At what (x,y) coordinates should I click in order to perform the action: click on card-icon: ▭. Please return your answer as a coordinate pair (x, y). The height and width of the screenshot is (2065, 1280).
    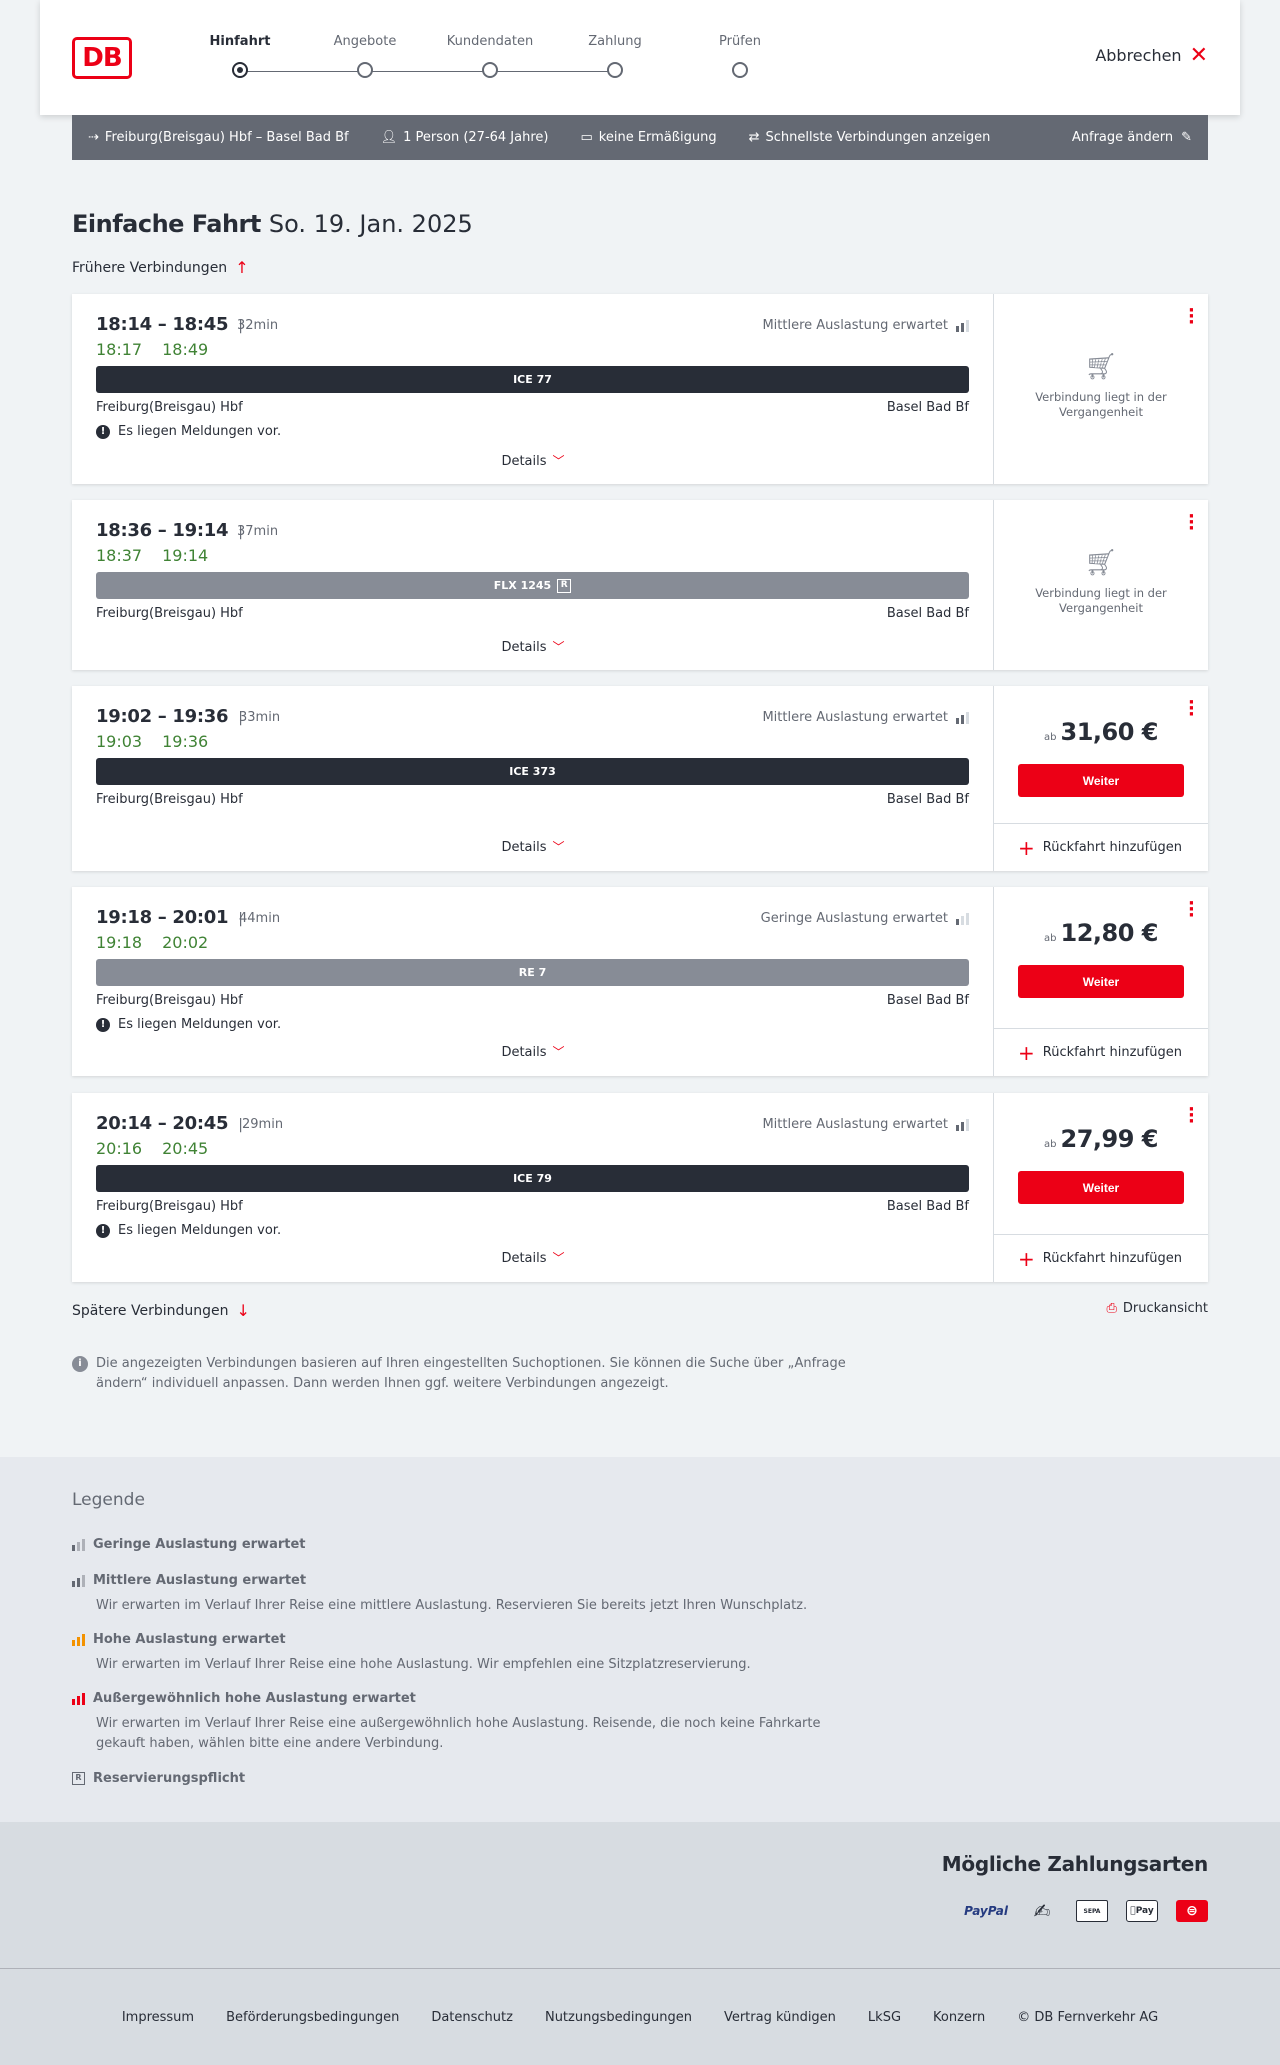
    Looking at the image, I should click on (586, 137).